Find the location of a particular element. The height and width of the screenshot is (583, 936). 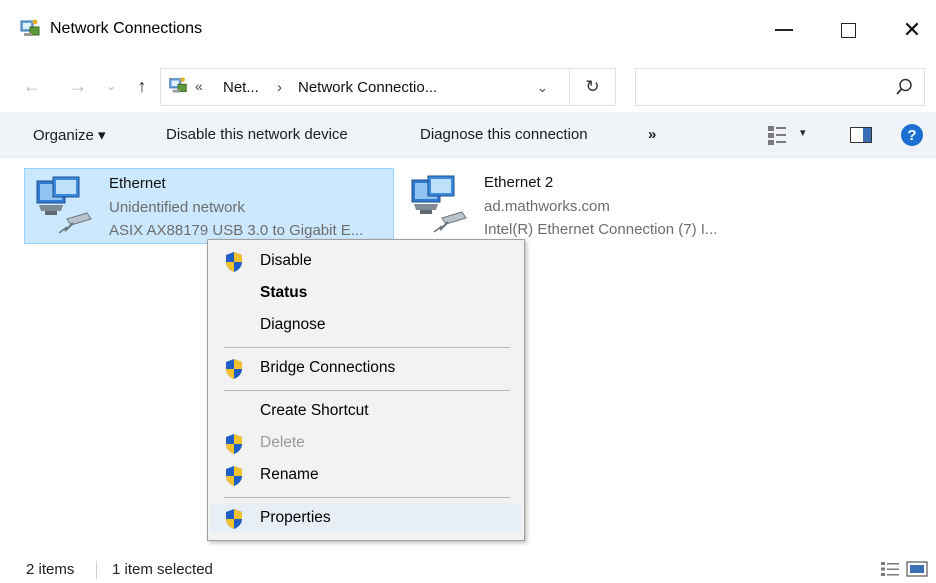

diagnose-connection-button: Diagnose this connection is located at coordinates (504, 134).